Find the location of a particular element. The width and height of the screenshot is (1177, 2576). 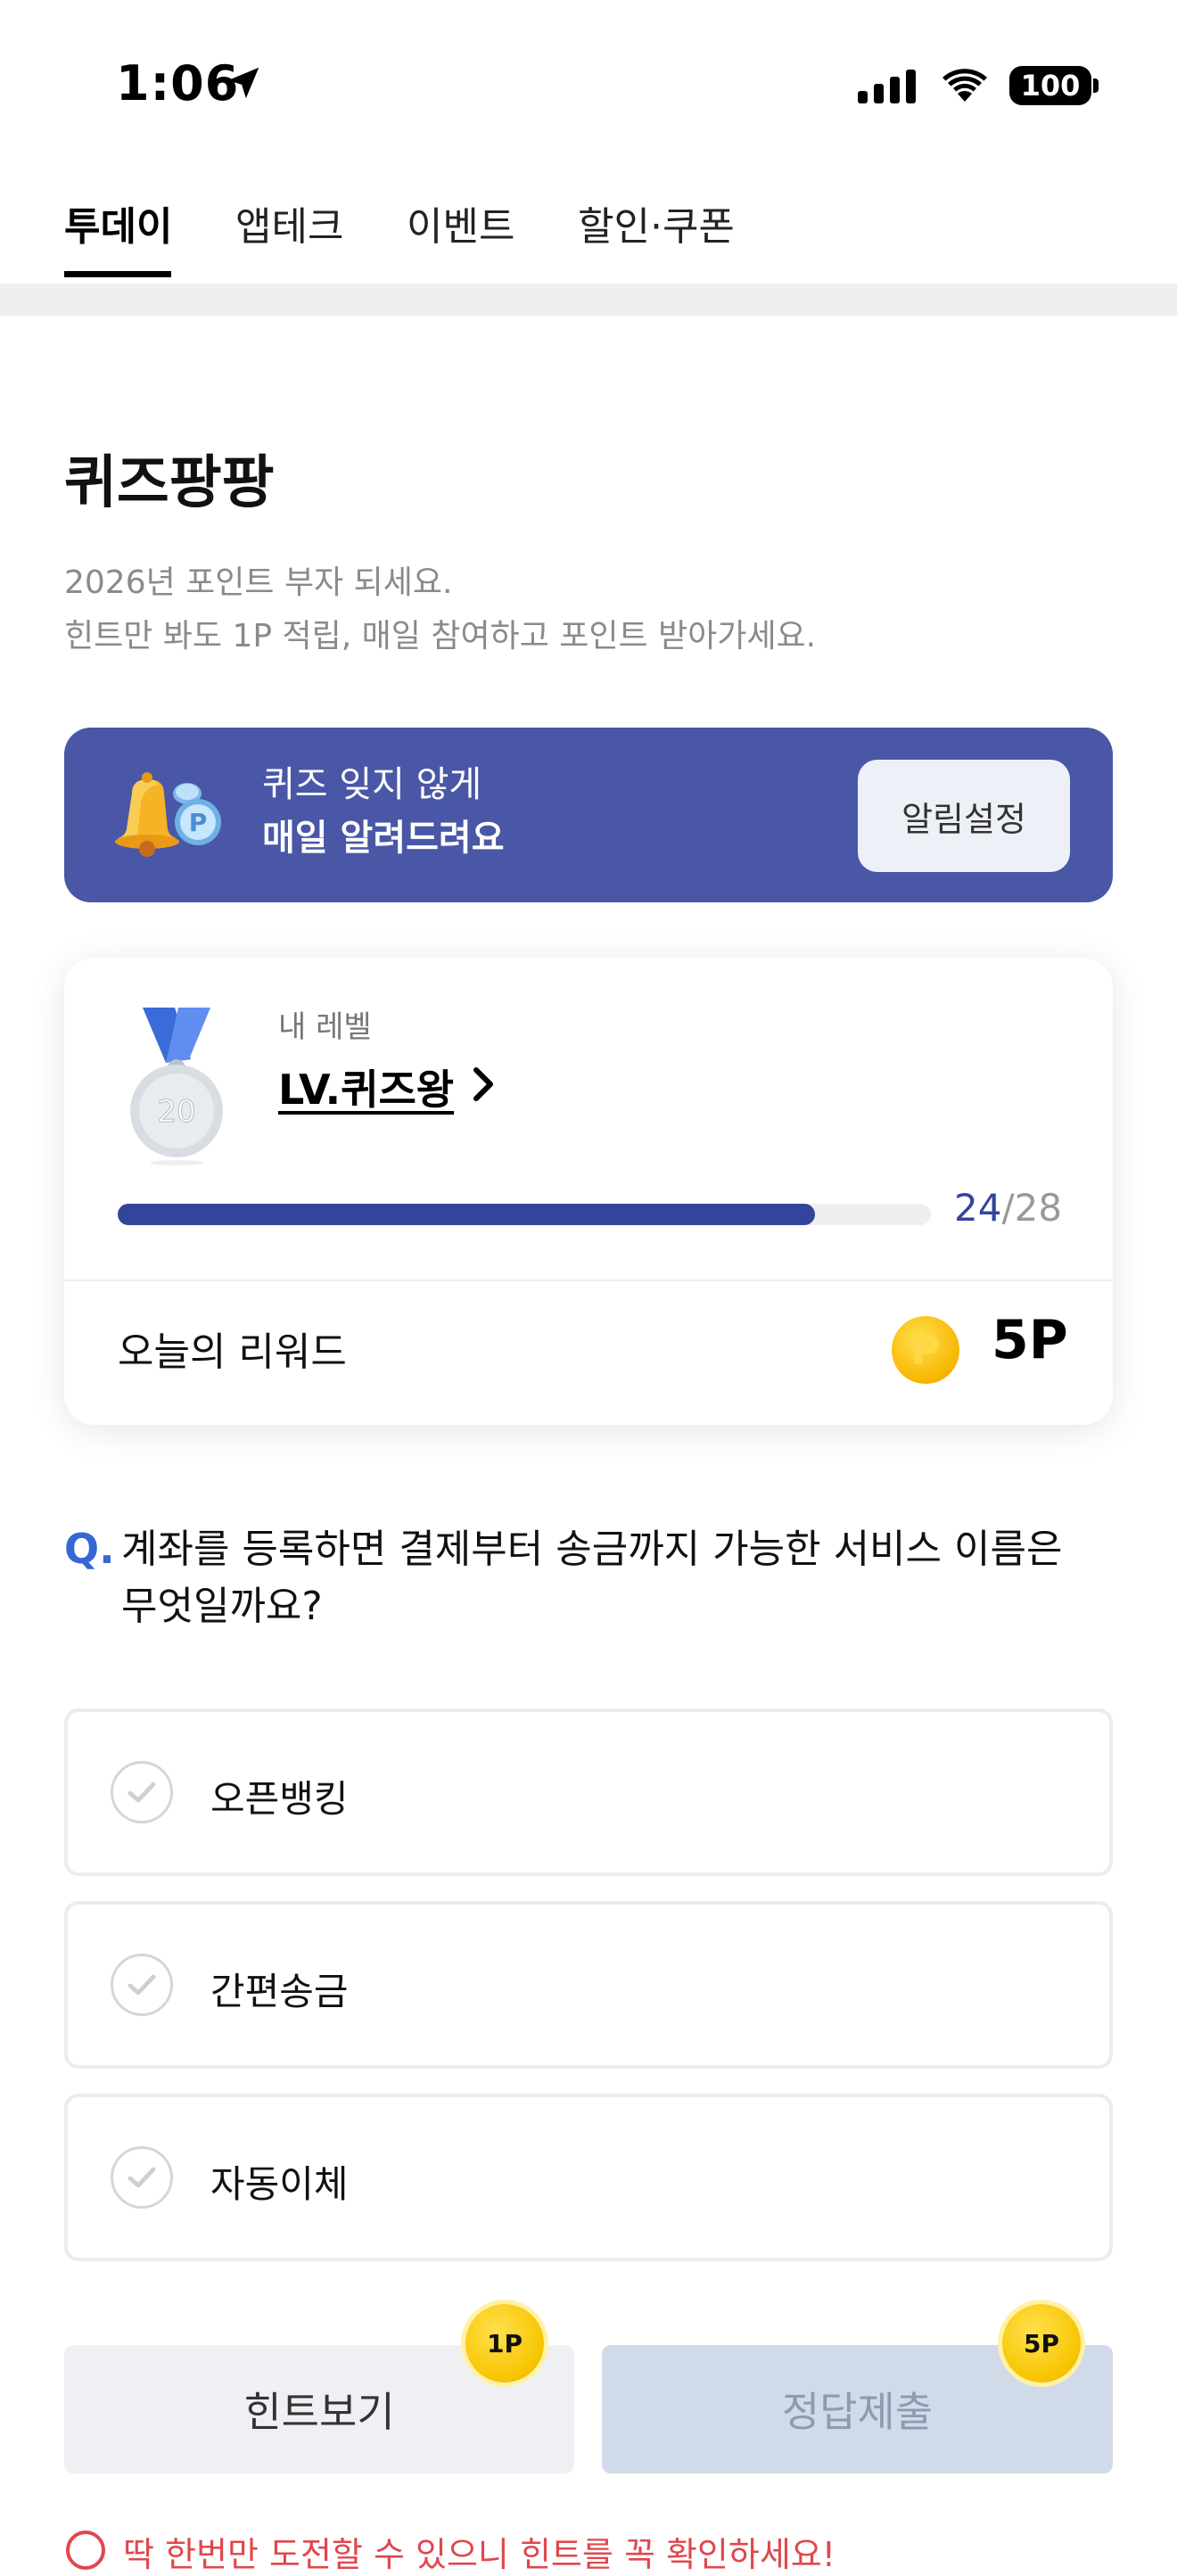

answer-option-label: 간편송금 is located at coordinates (279, 1991).